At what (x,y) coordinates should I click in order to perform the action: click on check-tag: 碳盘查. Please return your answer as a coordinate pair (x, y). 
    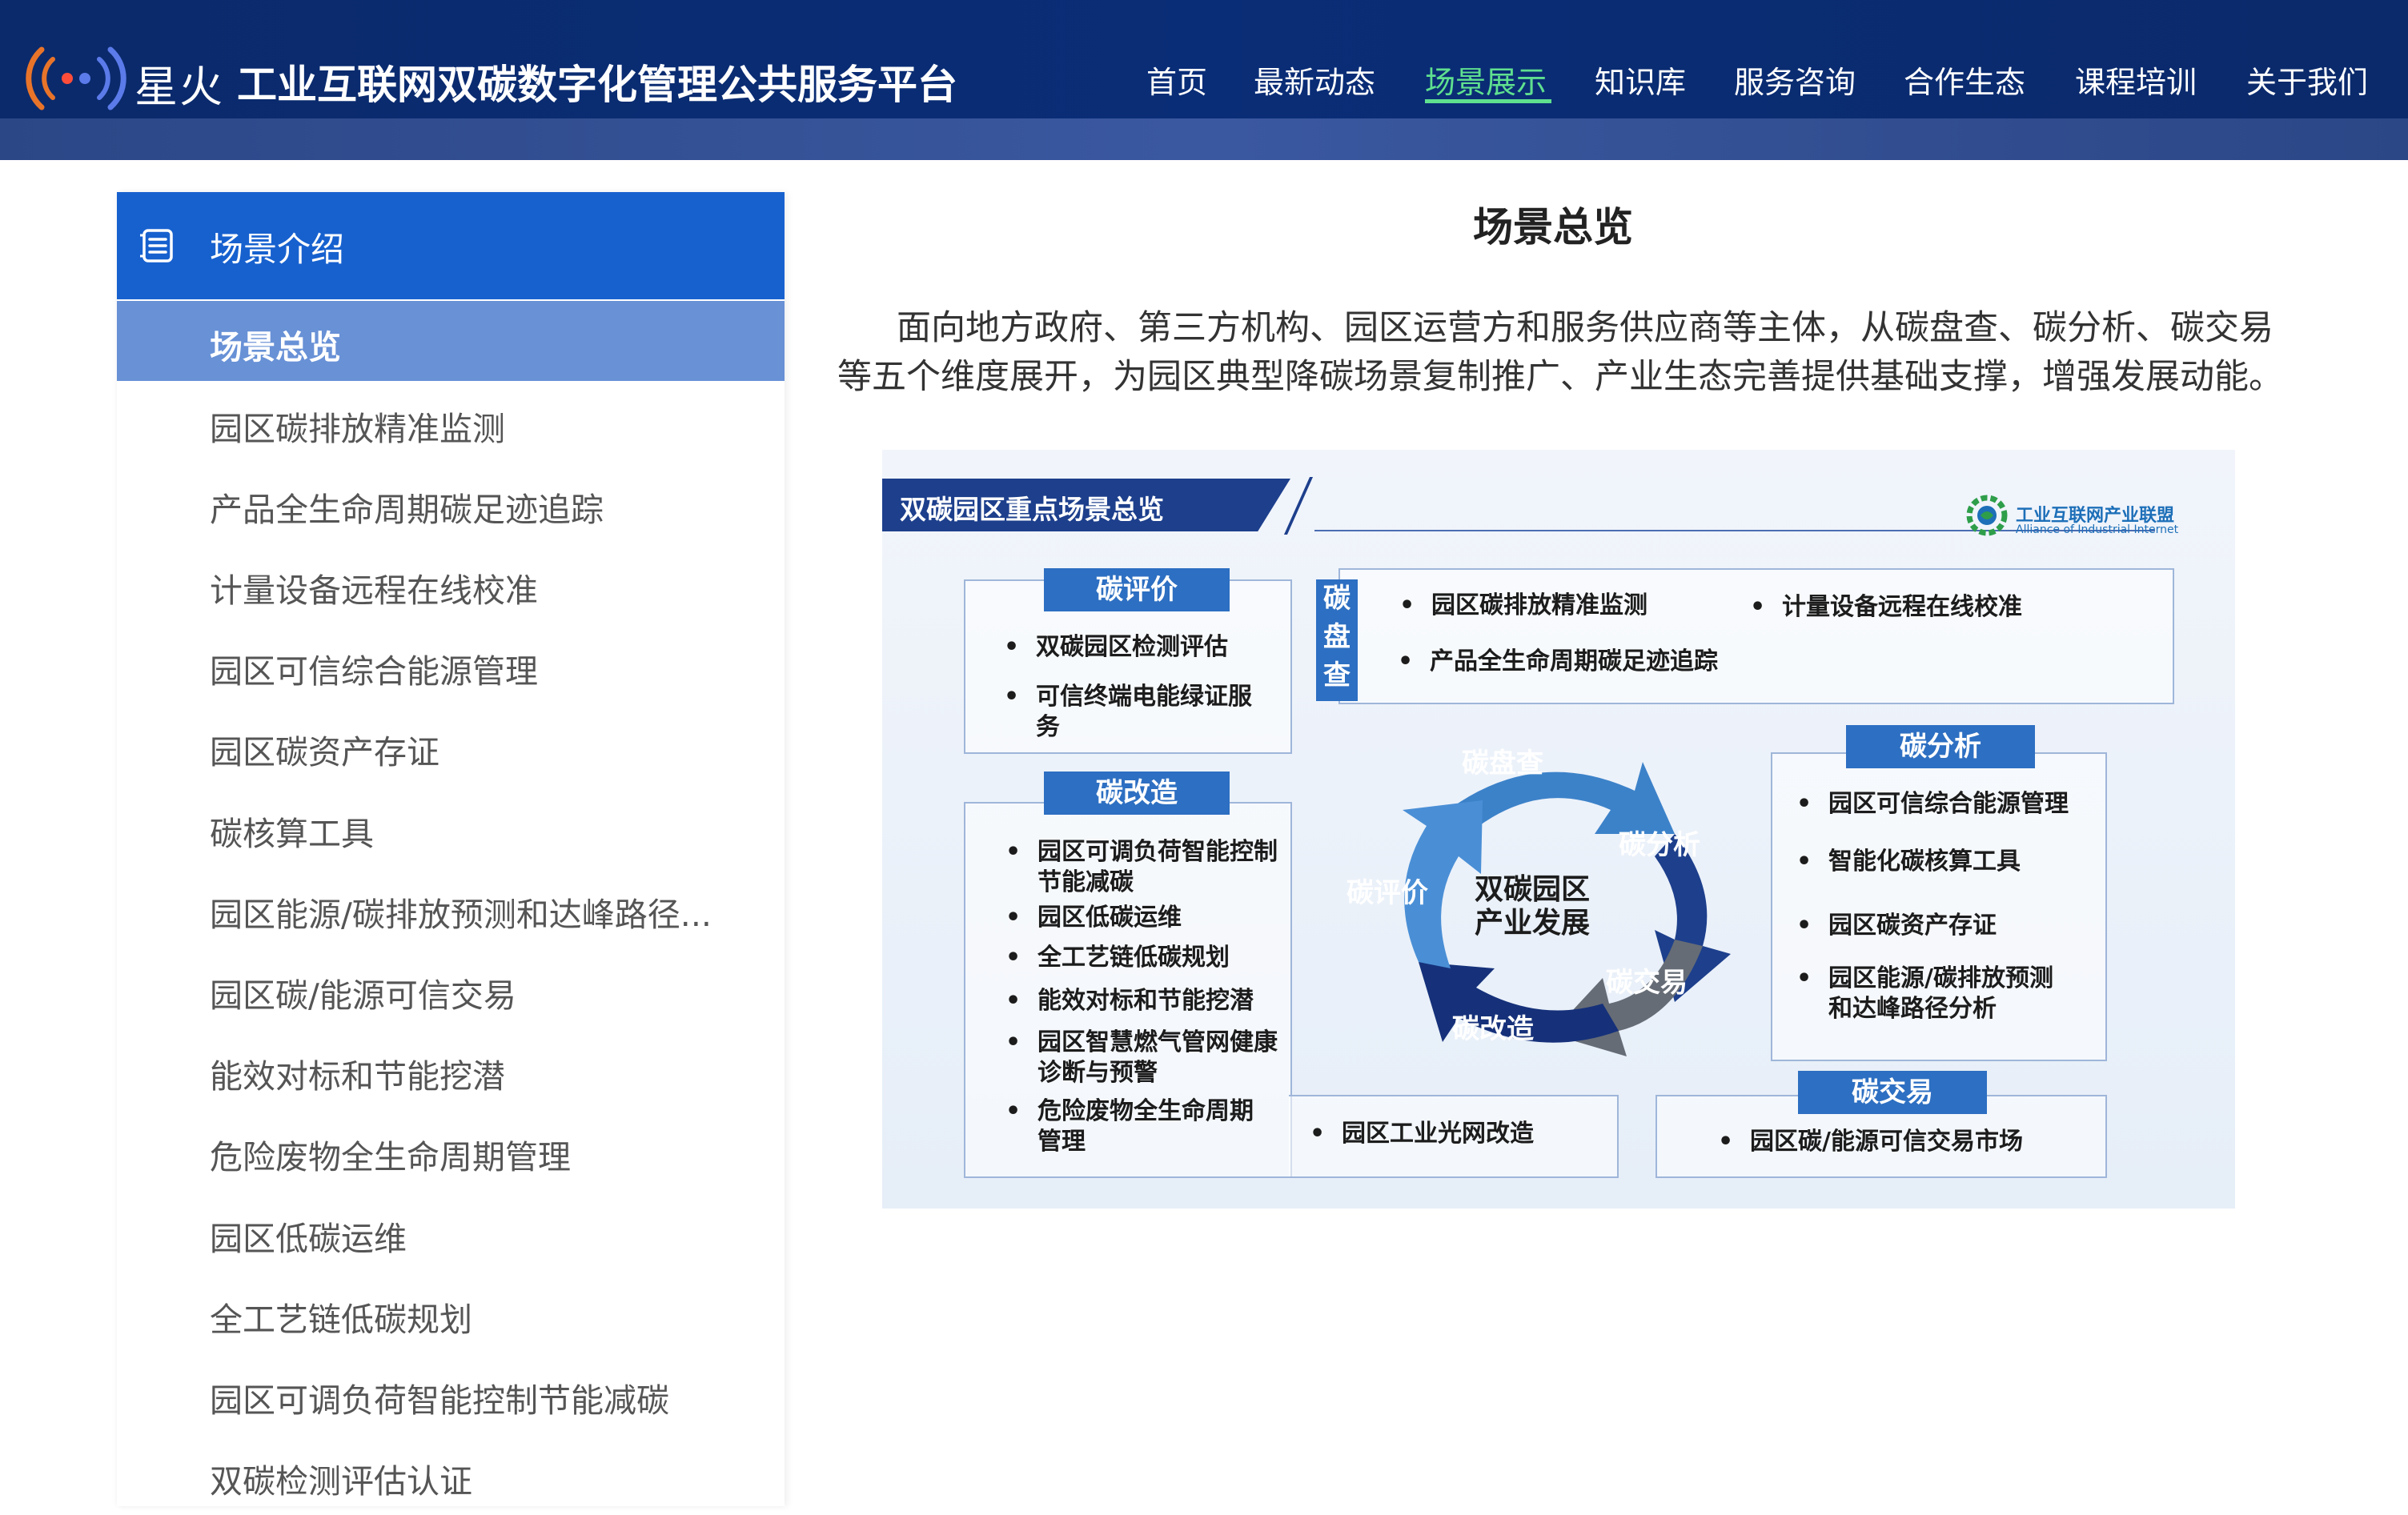
    Looking at the image, I should click on (1337, 640).